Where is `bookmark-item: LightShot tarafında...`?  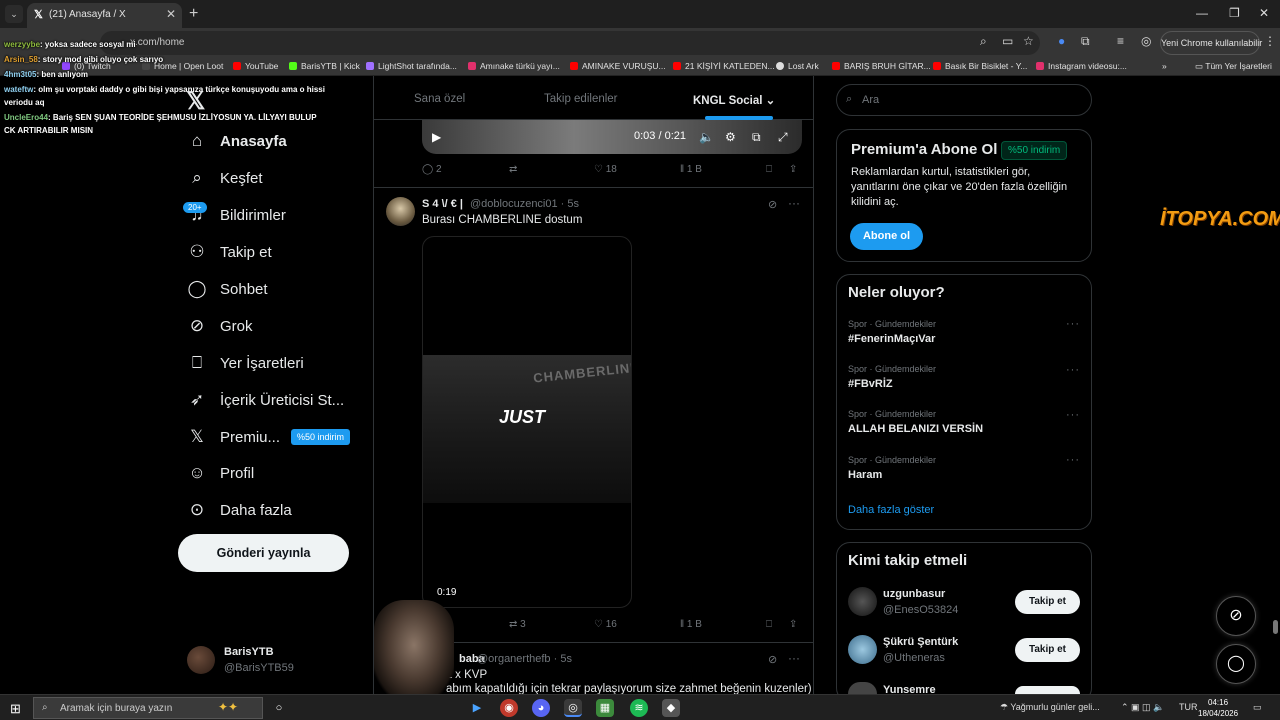
bookmark-item: LightShot tarafında... is located at coordinates (411, 66).